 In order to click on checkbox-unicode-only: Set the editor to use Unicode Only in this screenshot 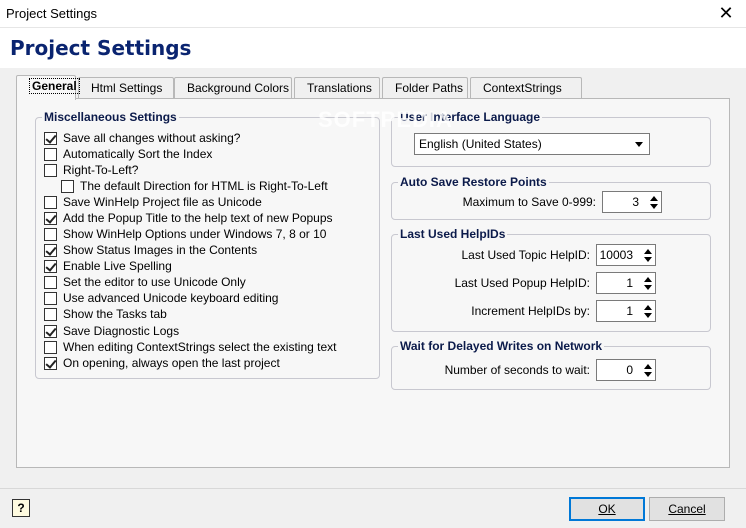, I will do `click(145, 282)`.